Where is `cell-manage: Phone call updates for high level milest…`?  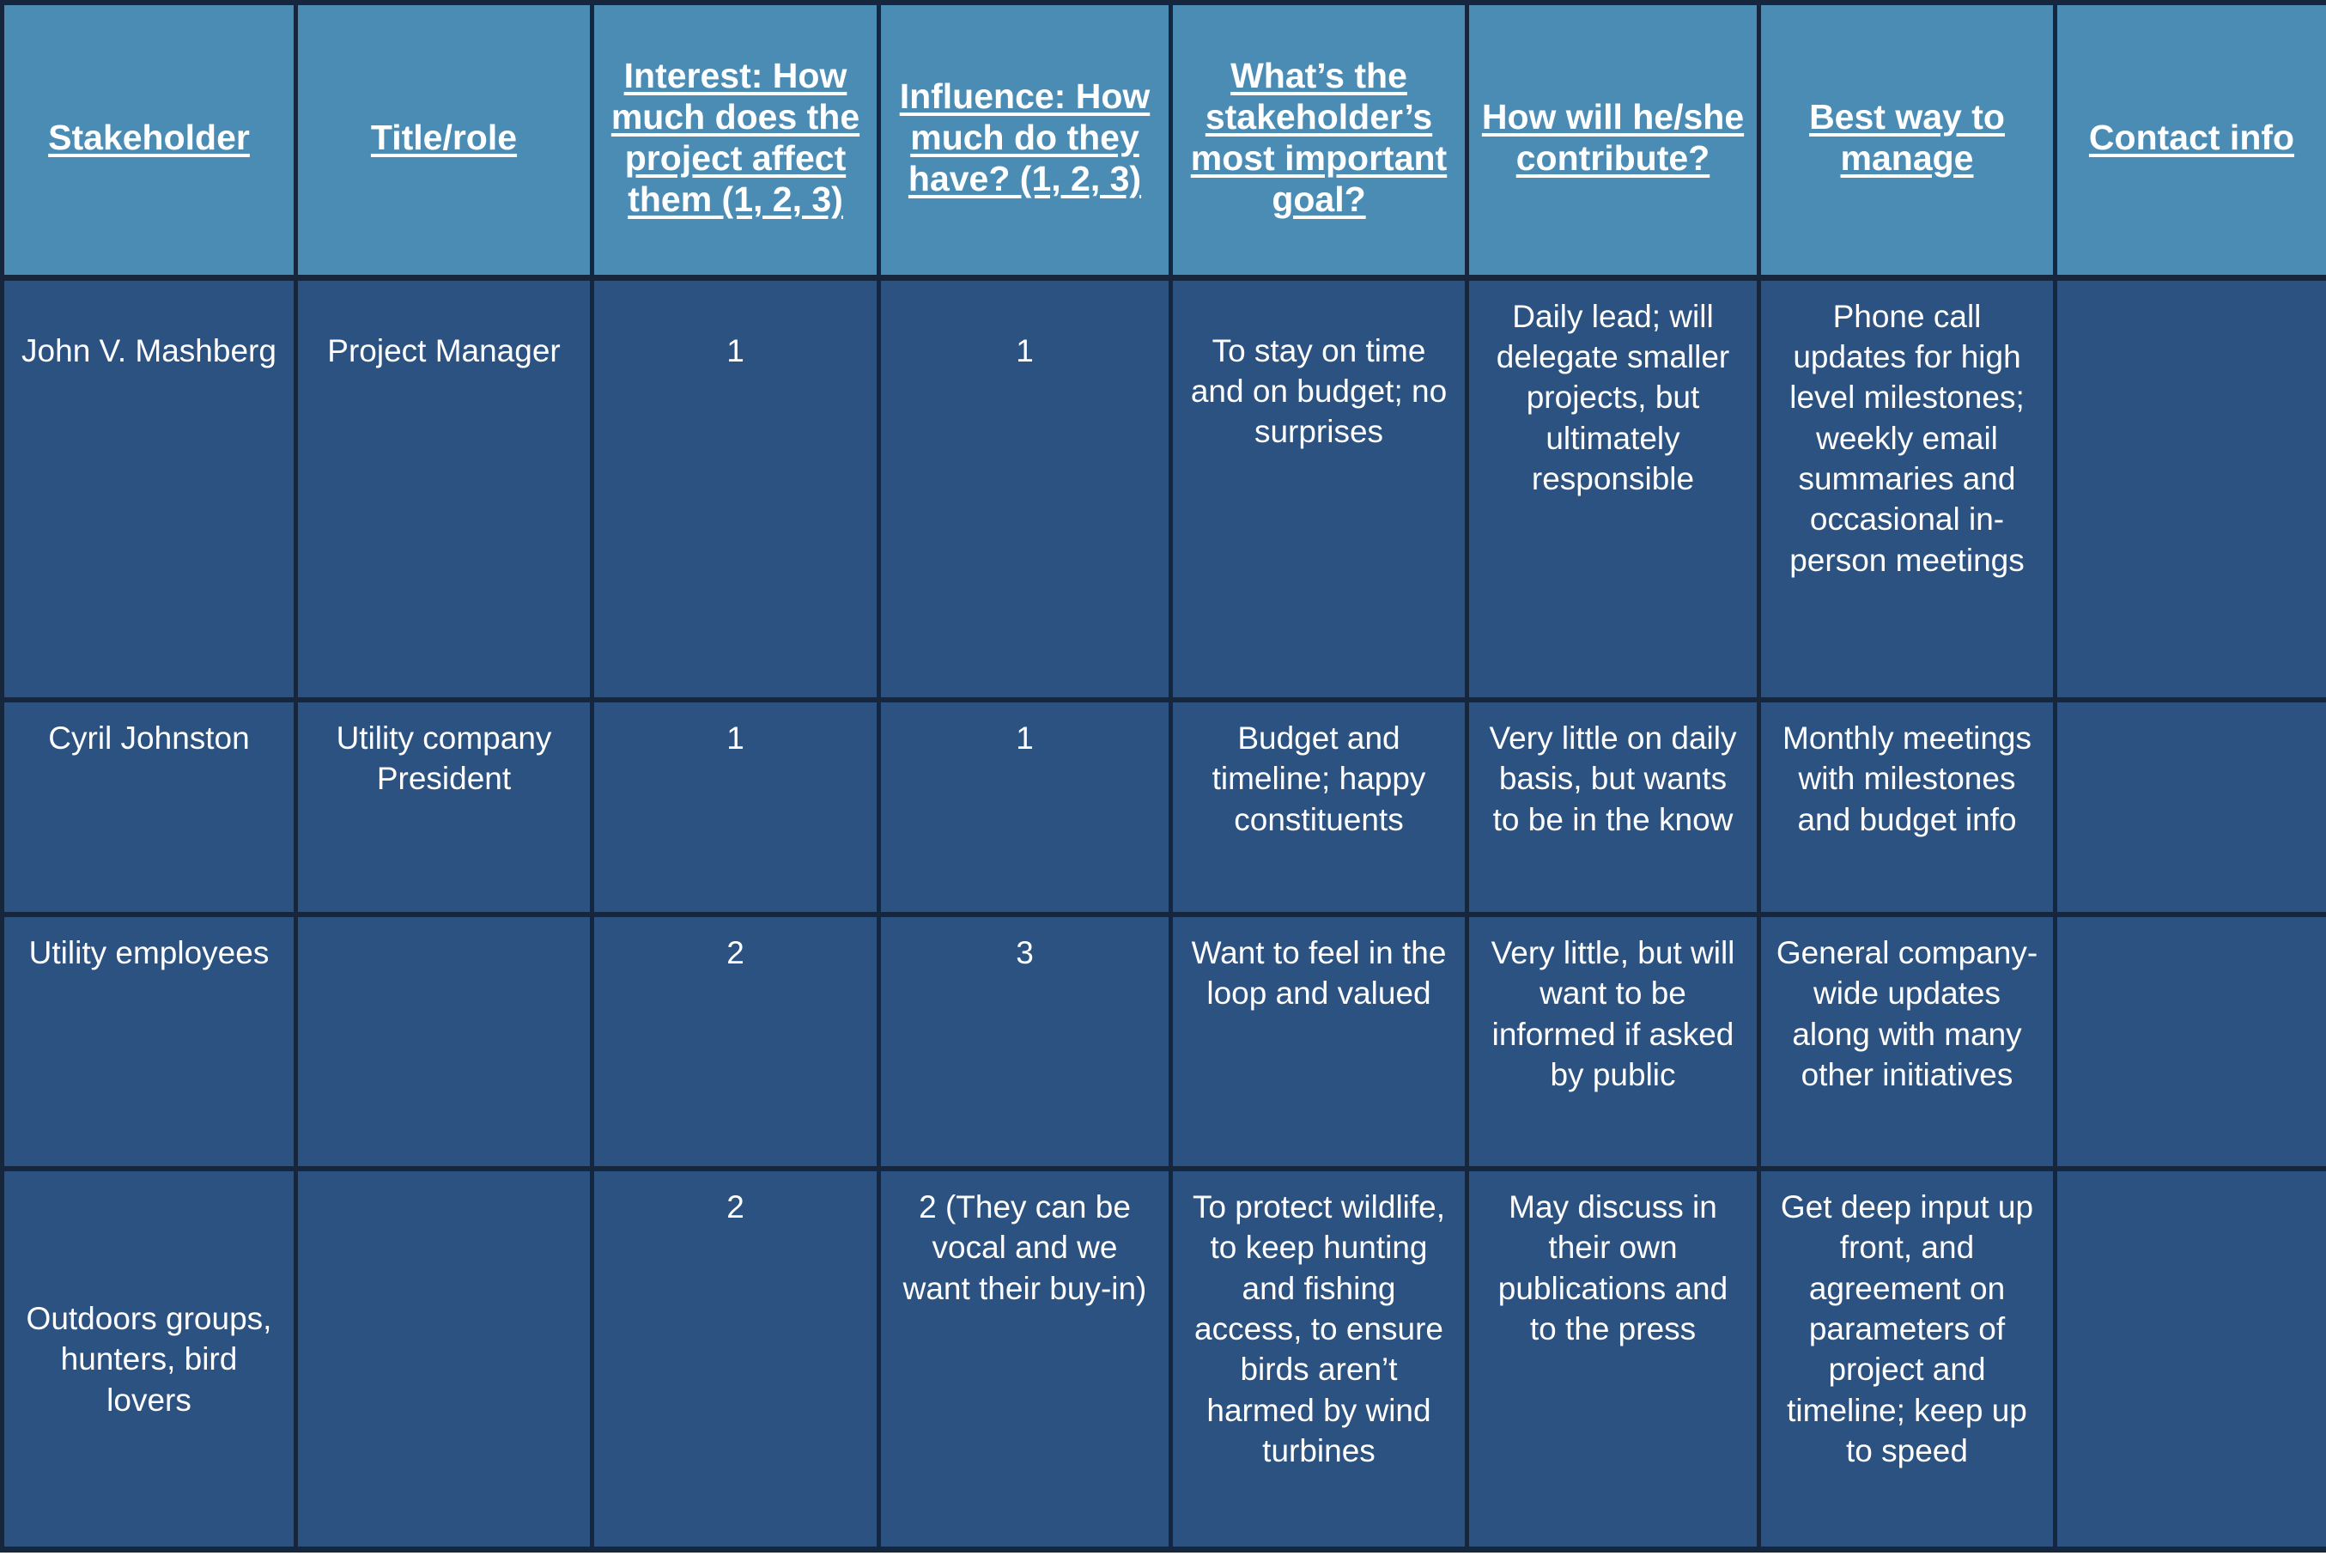 cell-manage: Phone call updates for high level milest… is located at coordinates (1907, 489).